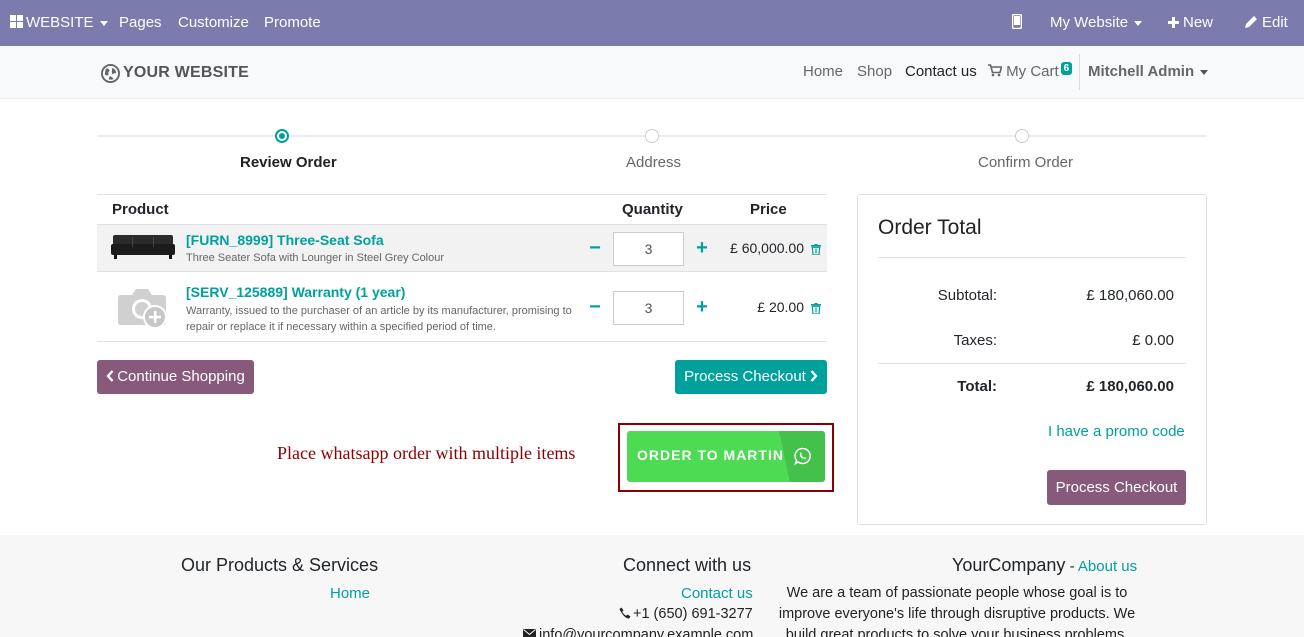  Describe the element at coordinates (1026, 162) in the screenshot. I see `step-label-confirm: Confirm Order` at that location.